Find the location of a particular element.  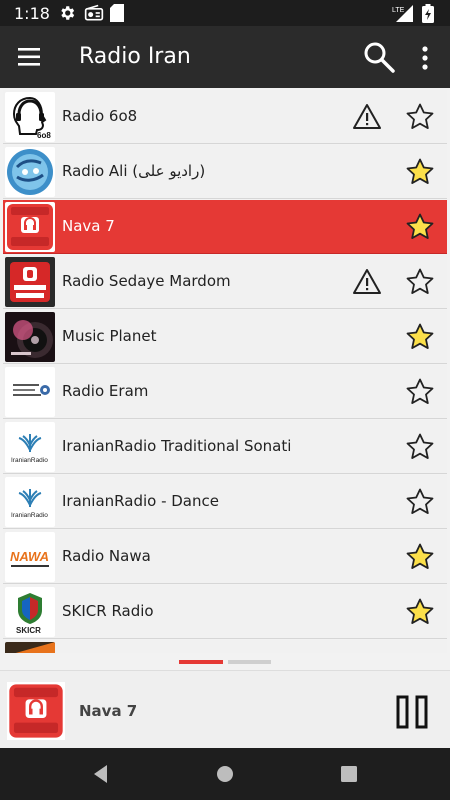

svg-text: 6o8 is located at coordinates (44, 135).